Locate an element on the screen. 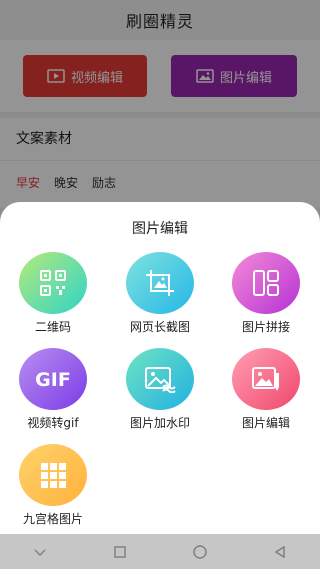 This screenshot has width=320, height=569. watermark-image-icon is located at coordinates (160, 379).